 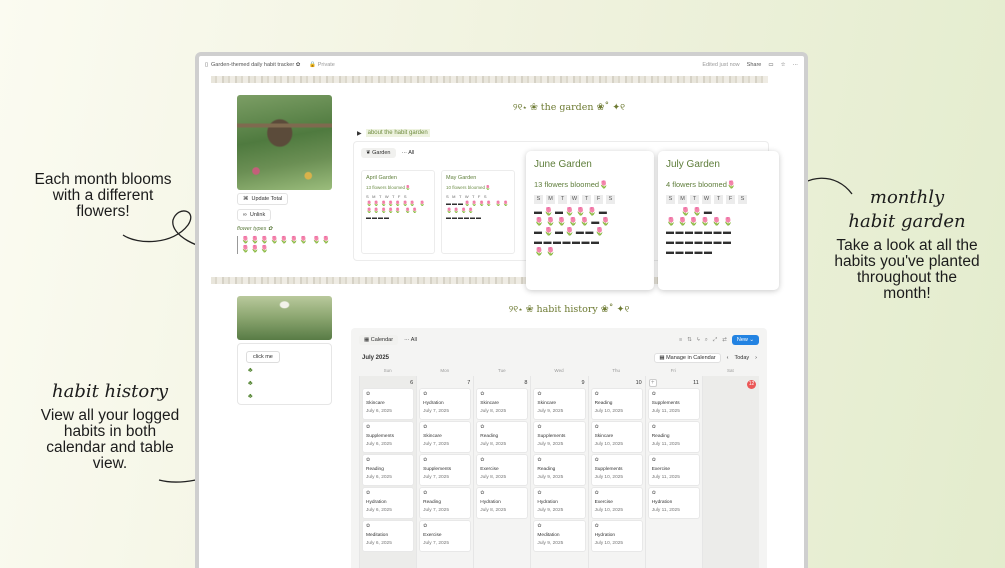 What do you see at coordinates (796, 65) in the screenshot?
I see `more-icon: ···` at bounding box center [796, 65].